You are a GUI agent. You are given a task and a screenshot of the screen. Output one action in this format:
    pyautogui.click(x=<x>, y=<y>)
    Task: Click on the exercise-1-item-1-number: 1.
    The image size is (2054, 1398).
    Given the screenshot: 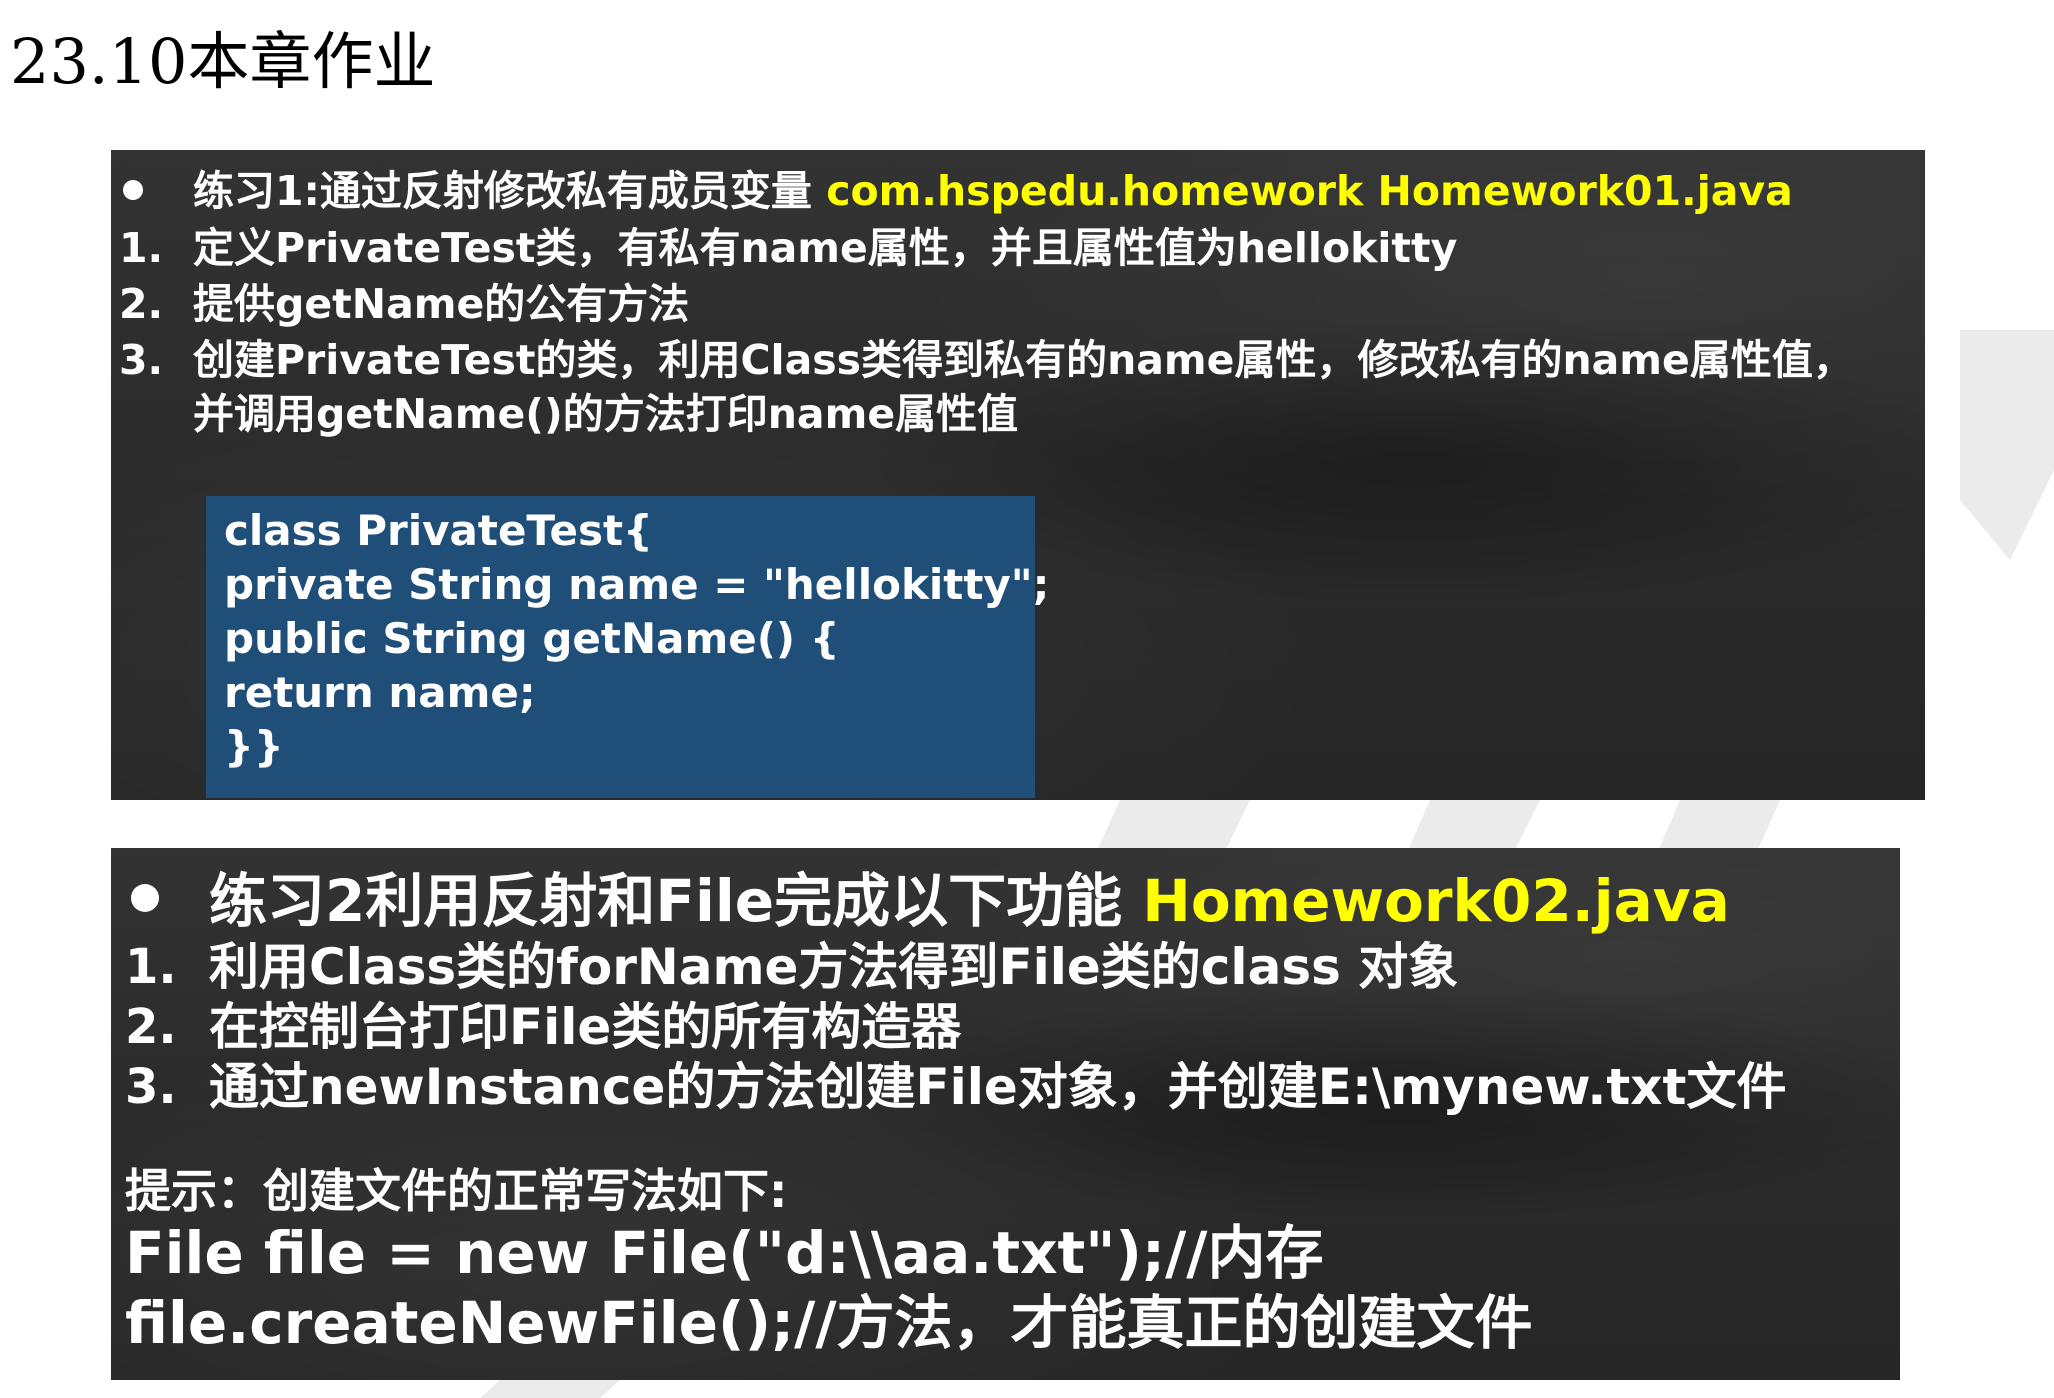 What is the action you would take?
    pyautogui.click(x=141, y=248)
    